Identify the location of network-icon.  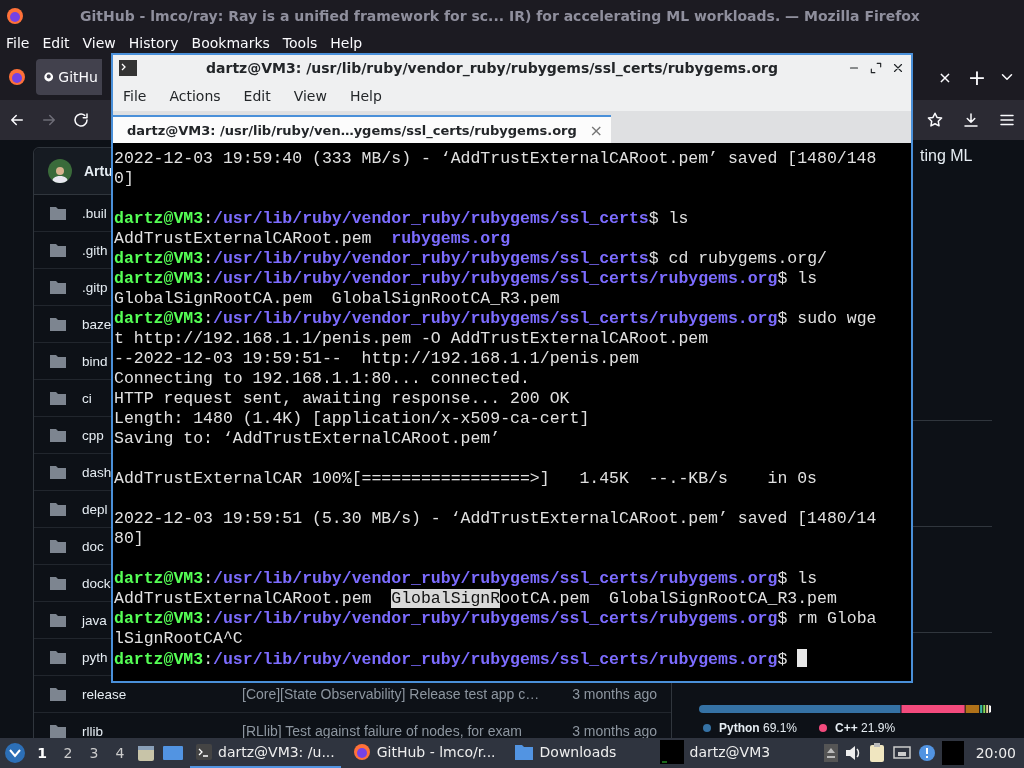
(901, 753).